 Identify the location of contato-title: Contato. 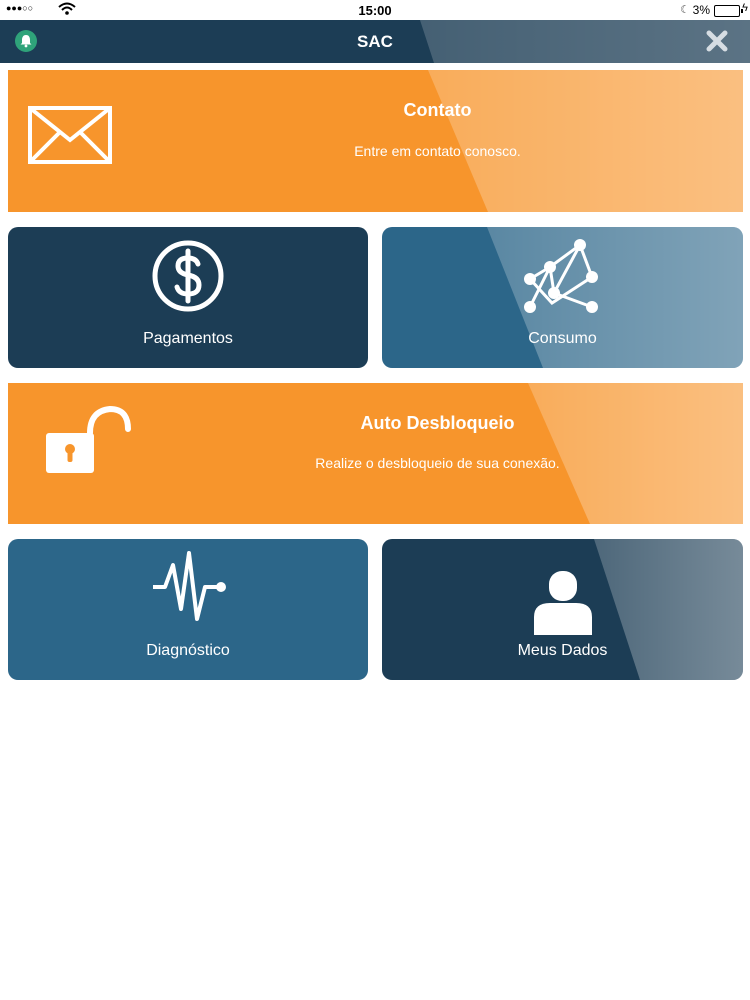
(437, 110).